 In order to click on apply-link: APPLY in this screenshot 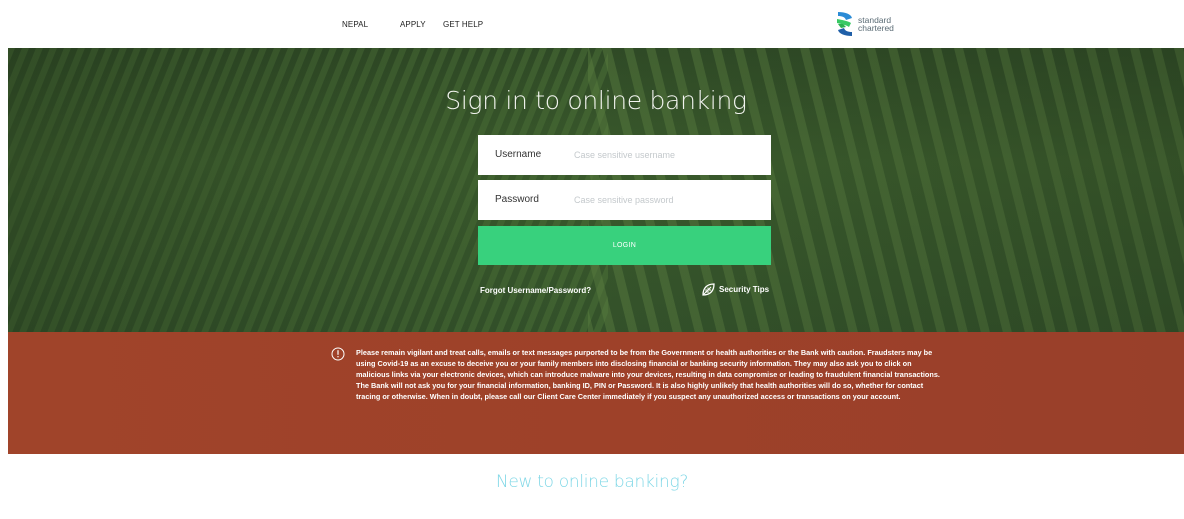, I will do `click(413, 24)`.